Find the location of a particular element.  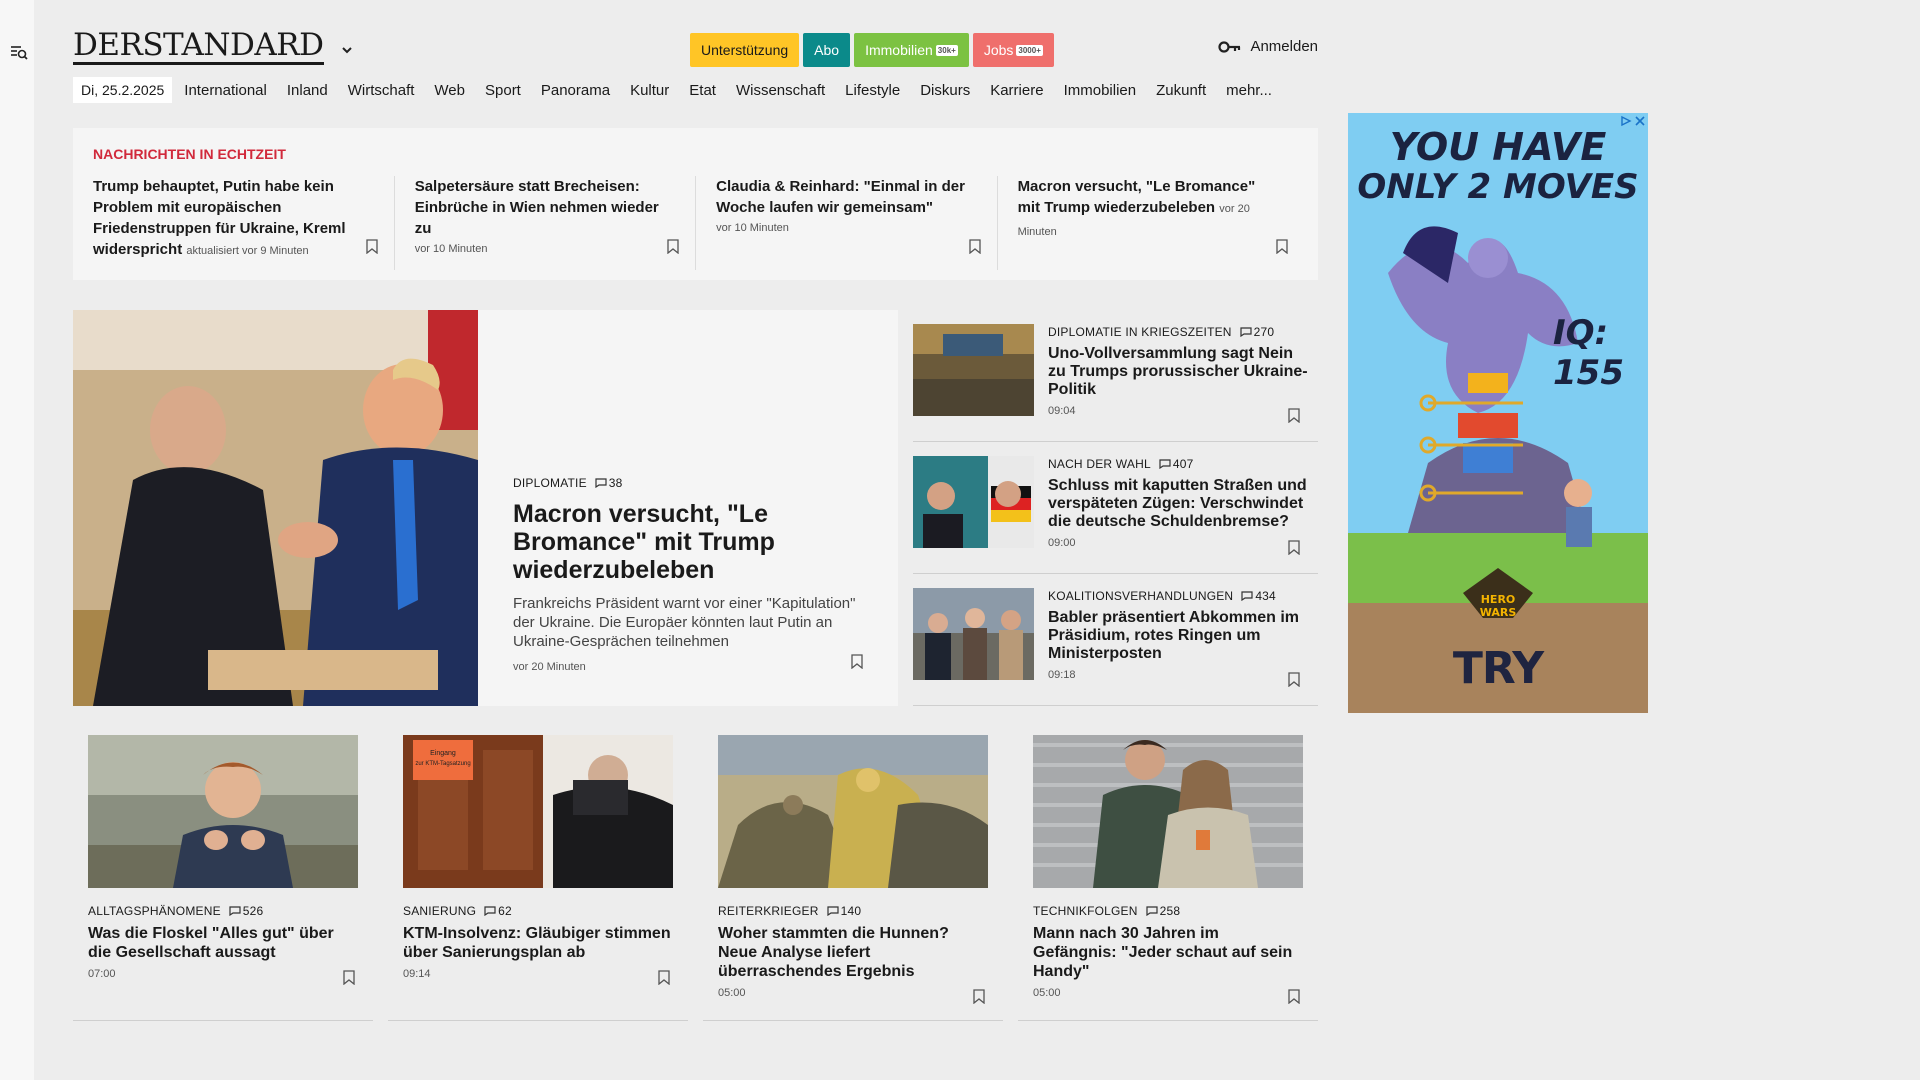

ad-headline-2: ONLY 2 MOVES is located at coordinates (1498, 187).